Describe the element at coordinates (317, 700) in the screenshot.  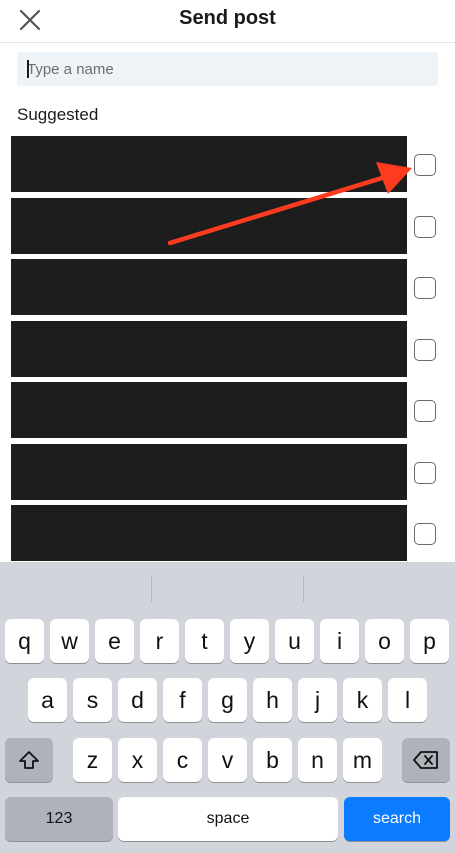
I see `key-j: j` at that location.